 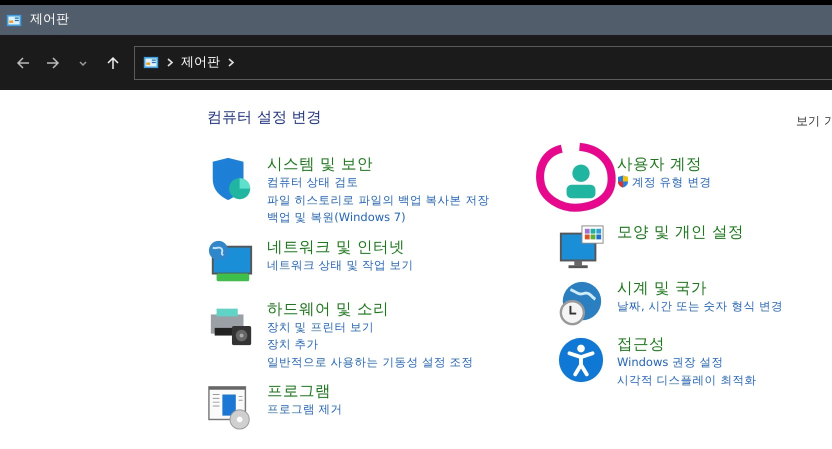 I want to click on category-link: 네트워크 및 인터넷, so click(x=336, y=246).